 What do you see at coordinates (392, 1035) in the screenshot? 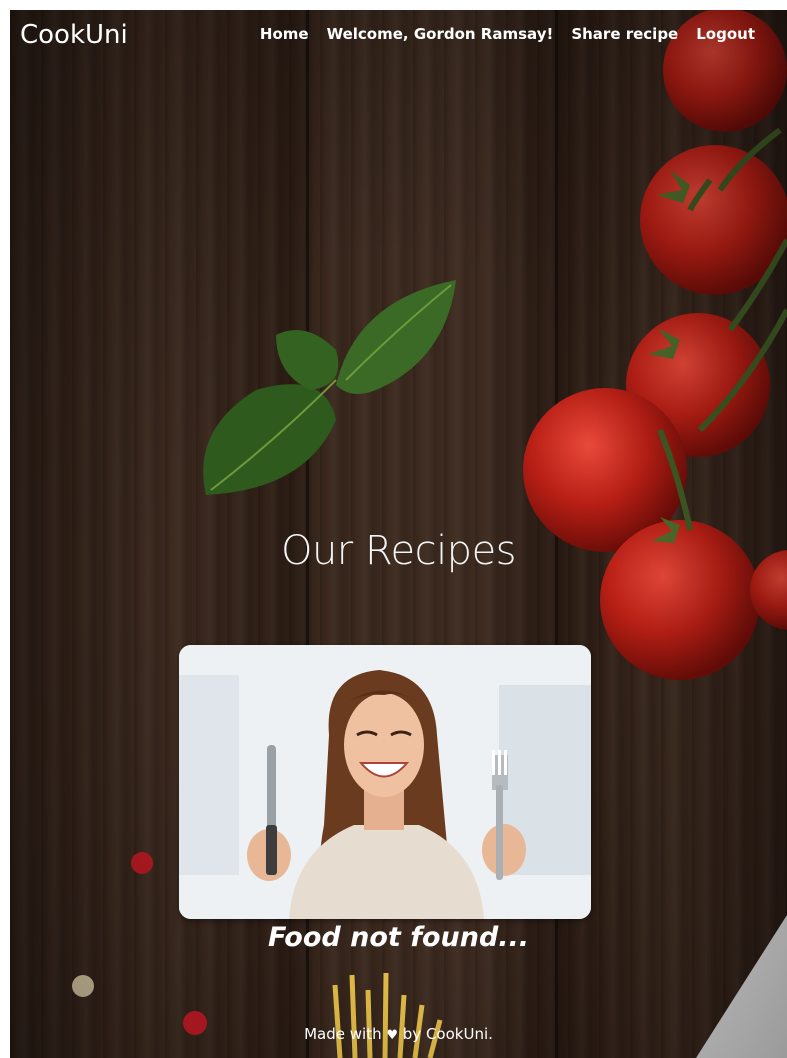
I see `heart-icon: ♥` at bounding box center [392, 1035].